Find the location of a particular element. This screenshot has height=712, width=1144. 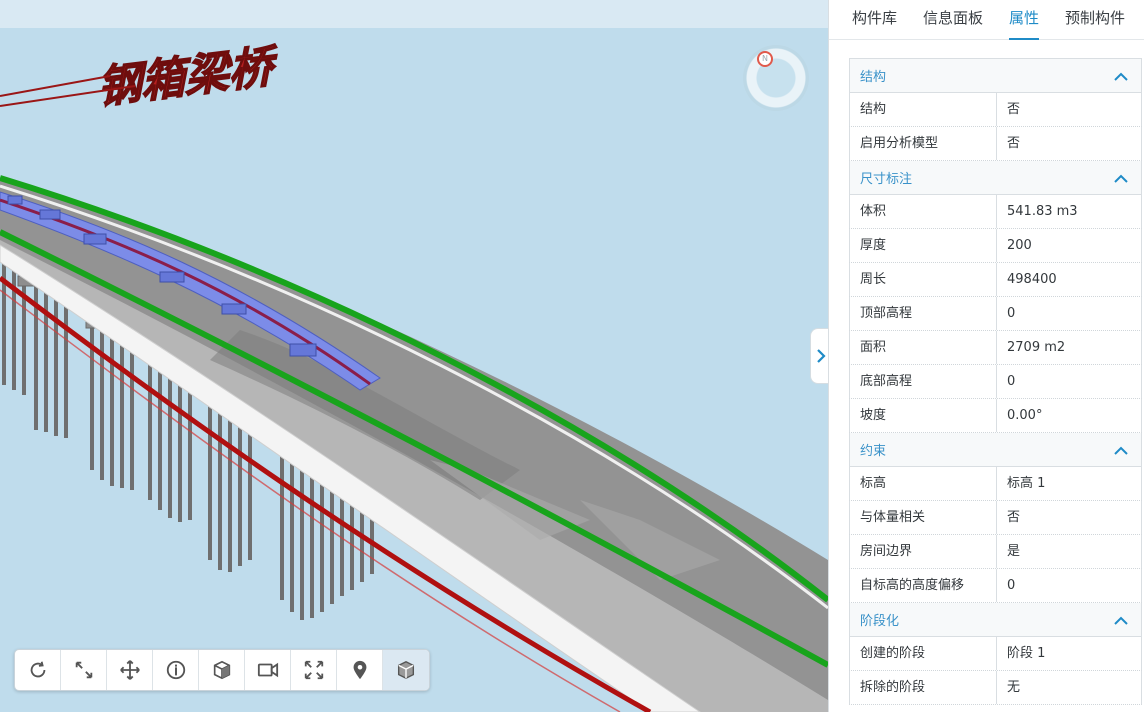

property-key: 底部高程 is located at coordinates (923, 381).